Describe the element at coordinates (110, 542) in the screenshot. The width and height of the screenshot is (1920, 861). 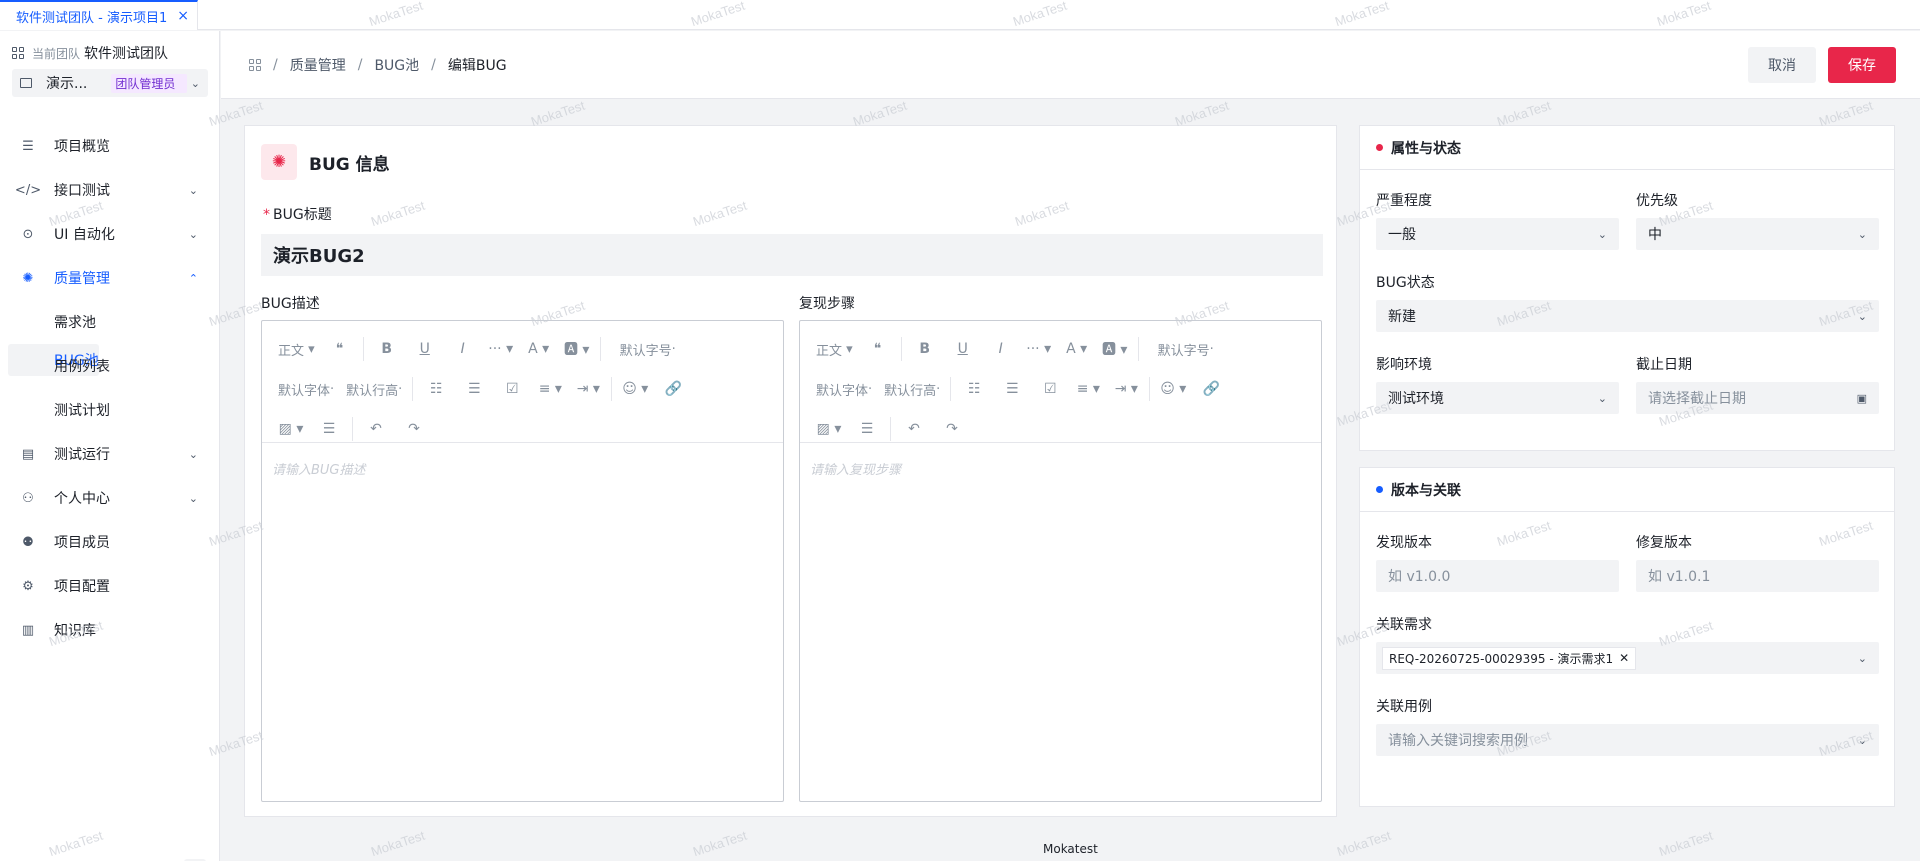
I see `sidebar-item-members: ⚉ 项目成员` at that location.